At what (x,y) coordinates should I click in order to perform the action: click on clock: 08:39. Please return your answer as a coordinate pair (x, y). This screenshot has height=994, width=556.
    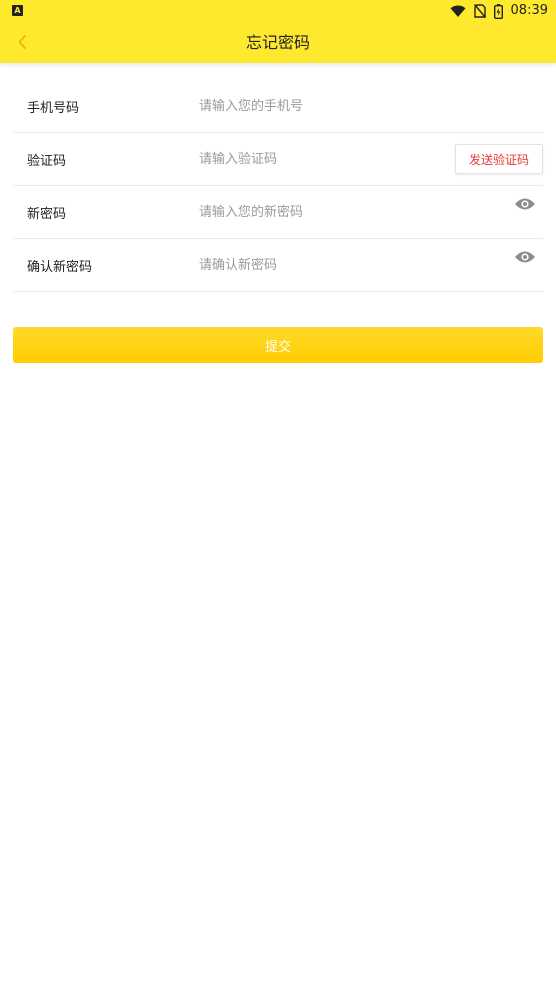
    Looking at the image, I should click on (529, 10).